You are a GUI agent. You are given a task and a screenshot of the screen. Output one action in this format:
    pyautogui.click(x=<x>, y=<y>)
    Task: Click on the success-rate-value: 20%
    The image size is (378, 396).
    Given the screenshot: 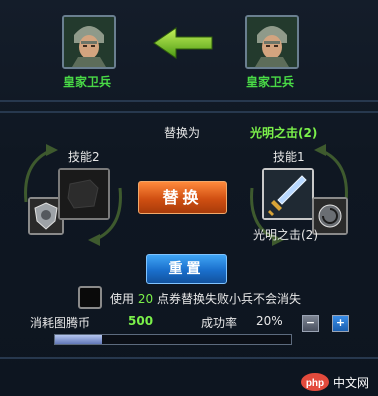 What is the action you would take?
    pyautogui.click(x=269, y=321)
    